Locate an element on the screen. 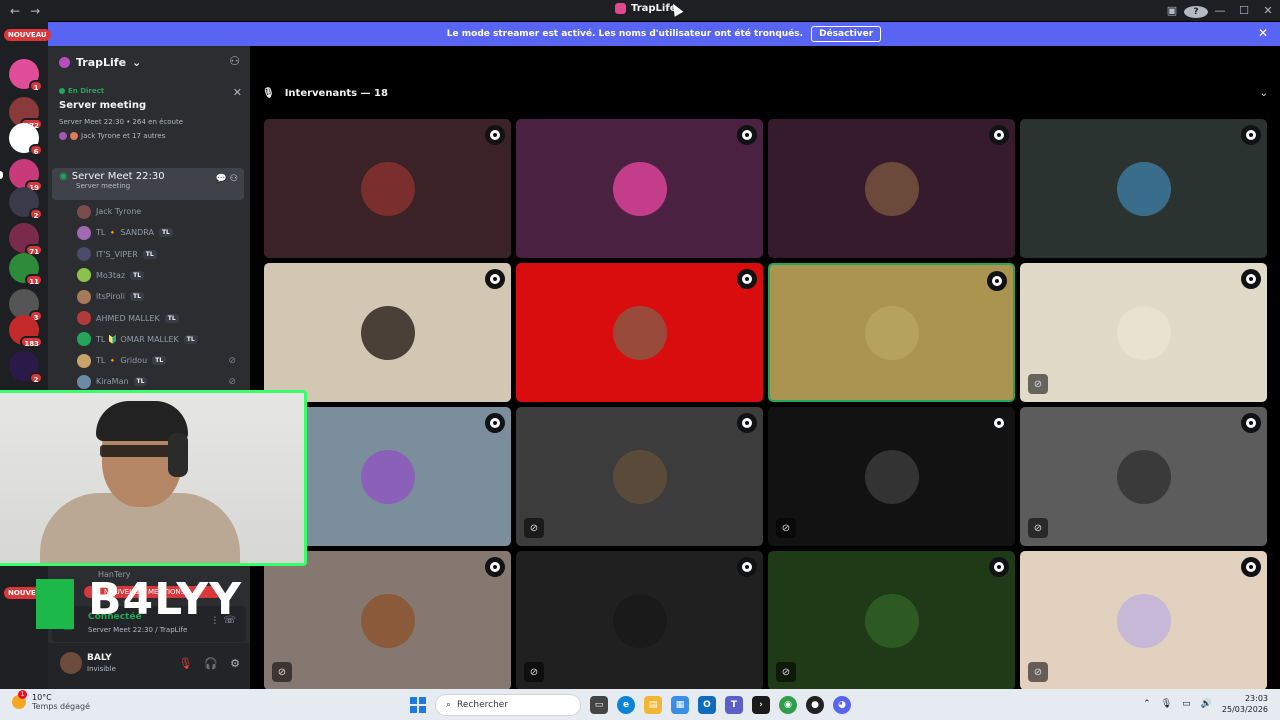 Image resolution: width=1280 pixels, height=720 pixels. edge-icon: e is located at coordinates (626, 705).